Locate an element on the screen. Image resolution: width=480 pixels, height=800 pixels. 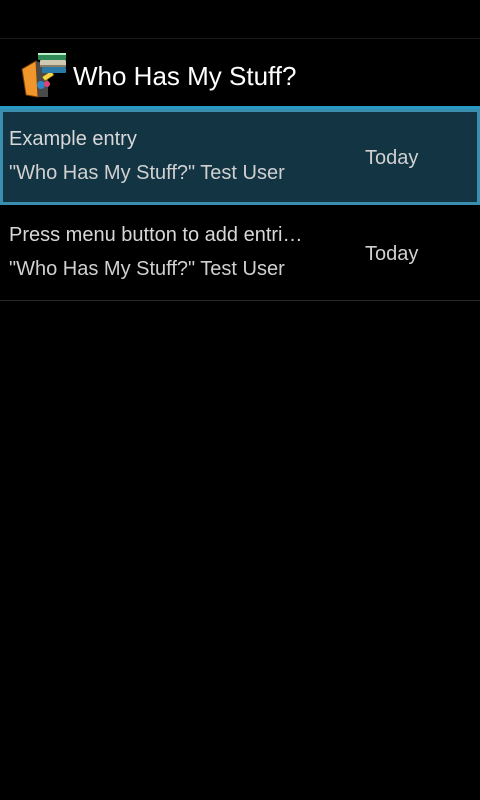
books-app-icon is located at coordinates (43, 75).